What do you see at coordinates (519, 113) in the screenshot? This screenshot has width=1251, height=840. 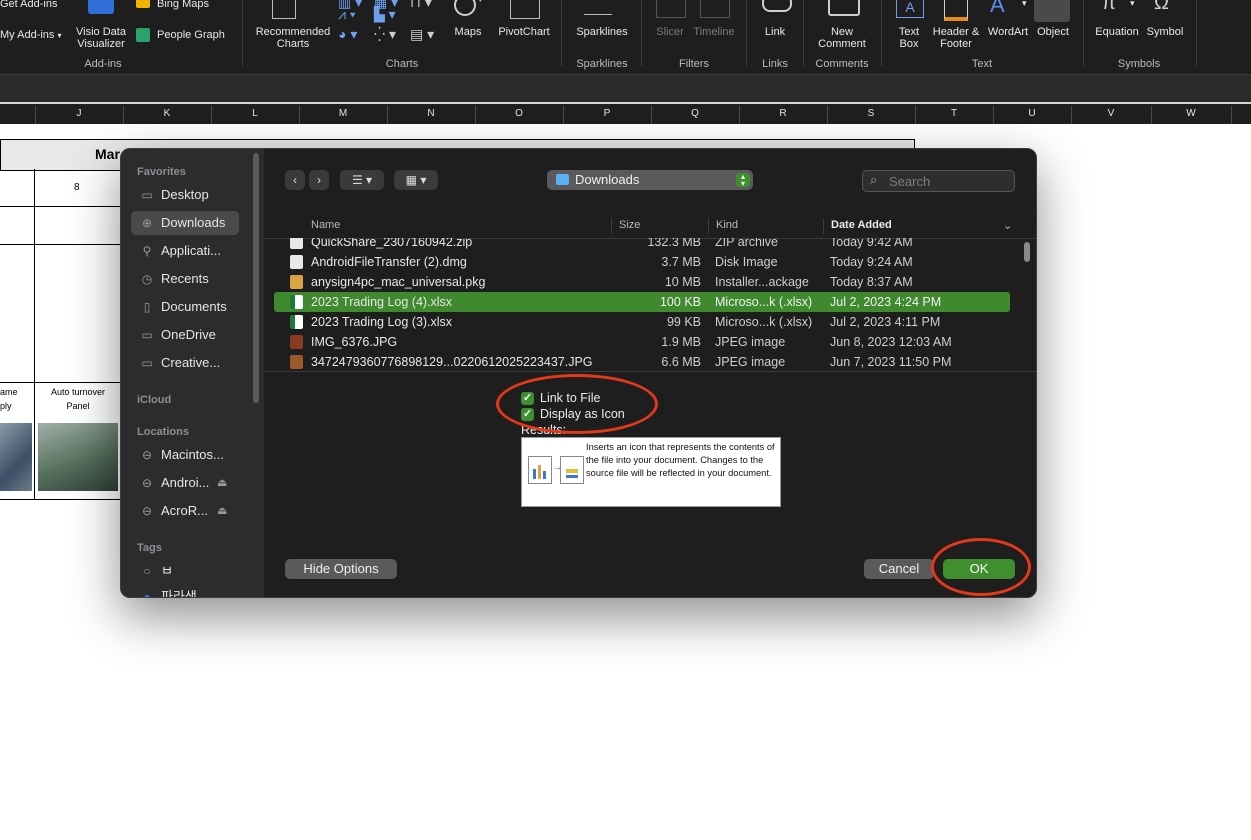 I see `column-header-o: O` at bounding box center [519, 113].